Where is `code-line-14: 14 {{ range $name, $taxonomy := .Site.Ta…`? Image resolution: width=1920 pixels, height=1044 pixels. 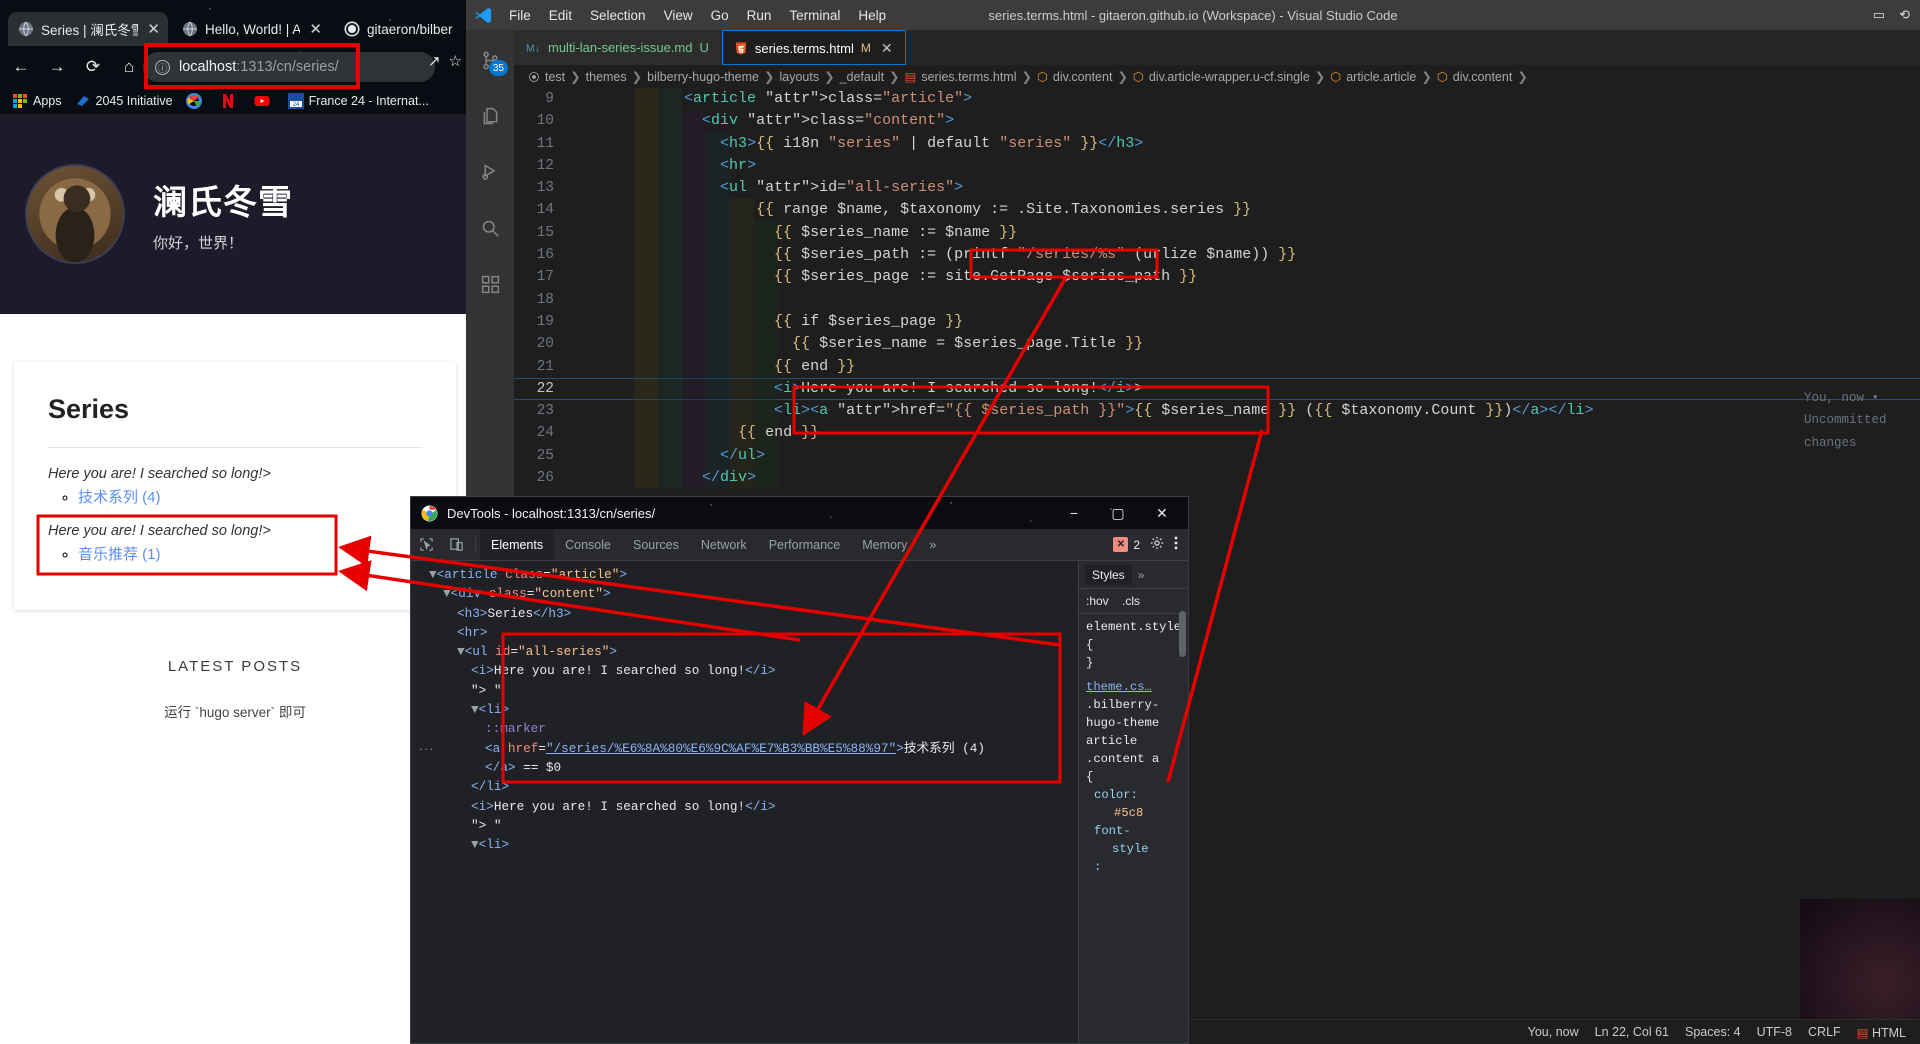
code-line-14: 14 {{ range $name, $taxonomy := .Site.Ta… is located at coordinates (1217, 210).